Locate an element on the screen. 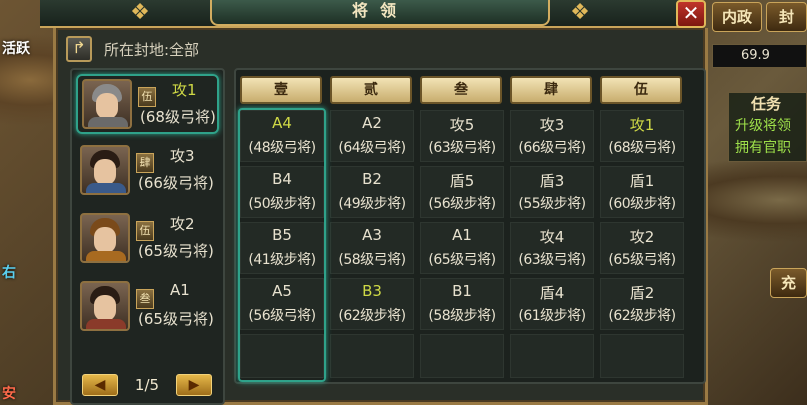  cell-general-level: (66级弓将) is located at coordinates (552, 148).